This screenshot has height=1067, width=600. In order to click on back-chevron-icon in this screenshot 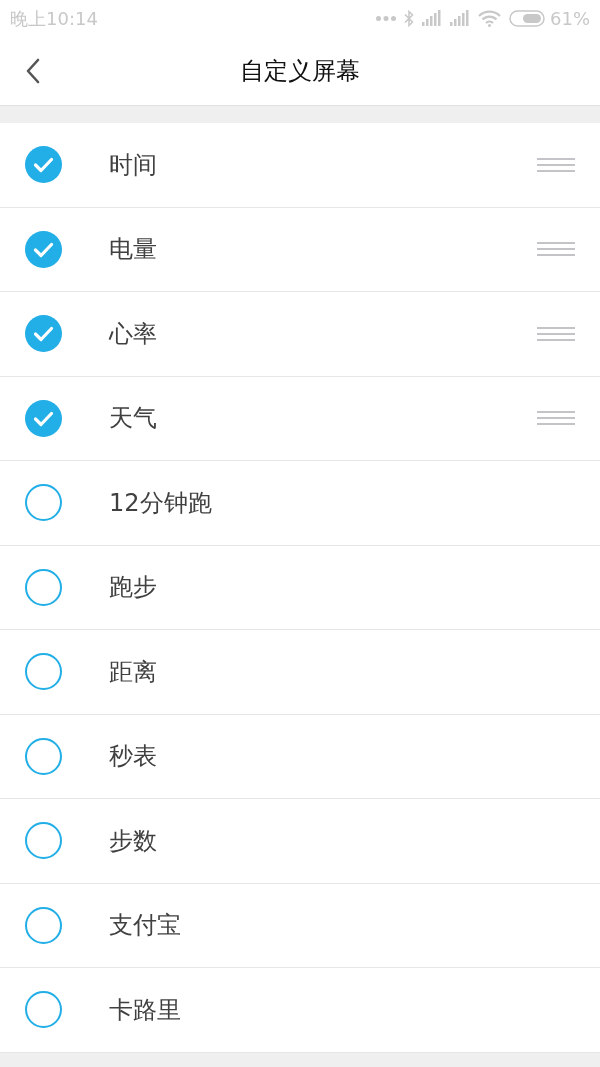, I will do `click(33, 71)`.